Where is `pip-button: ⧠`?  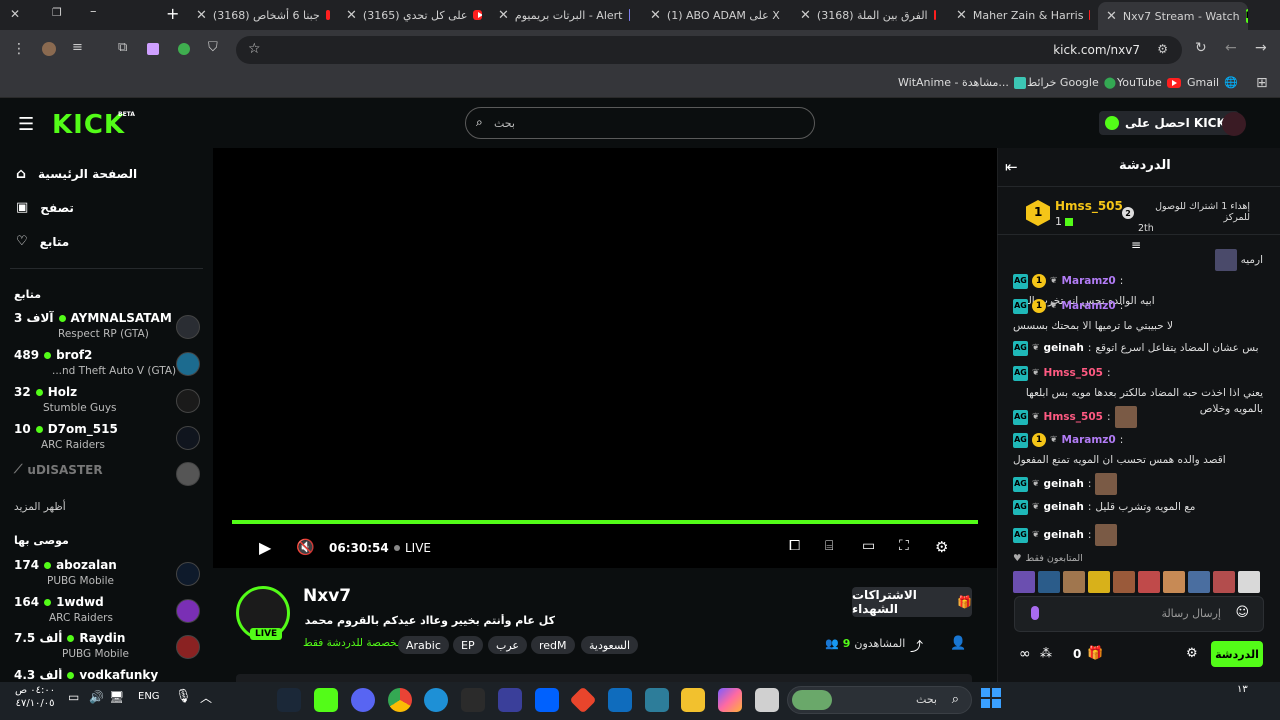
pip-button: ⧠ is located at coordinates (794, 546).